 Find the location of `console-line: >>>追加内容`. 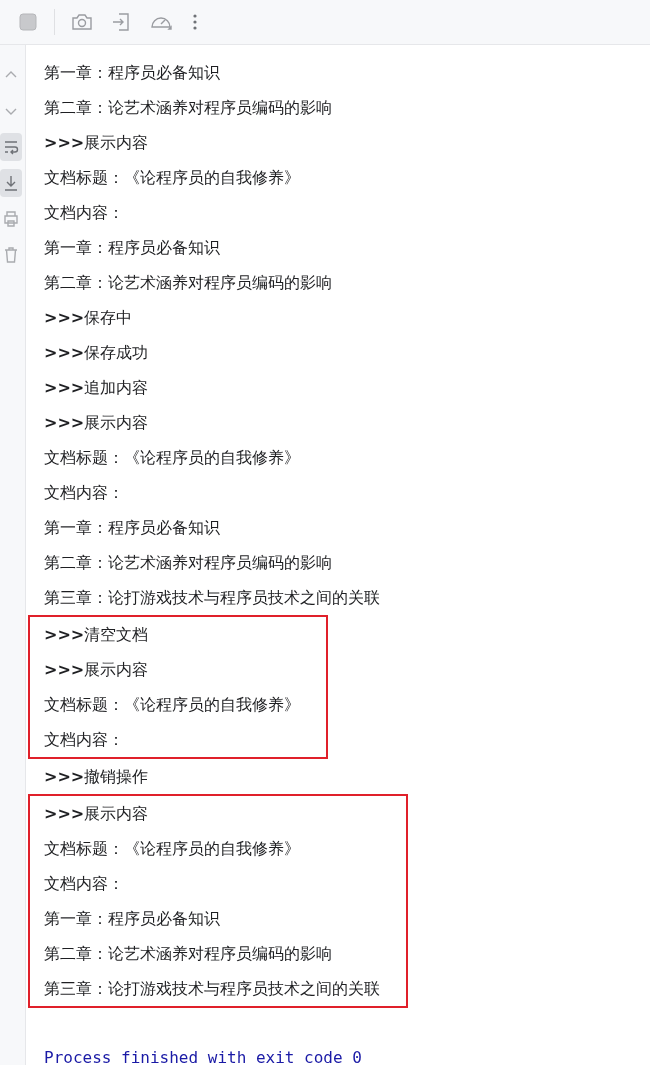

console-line: >>>追加内容 is located at coordinates (96, 388).